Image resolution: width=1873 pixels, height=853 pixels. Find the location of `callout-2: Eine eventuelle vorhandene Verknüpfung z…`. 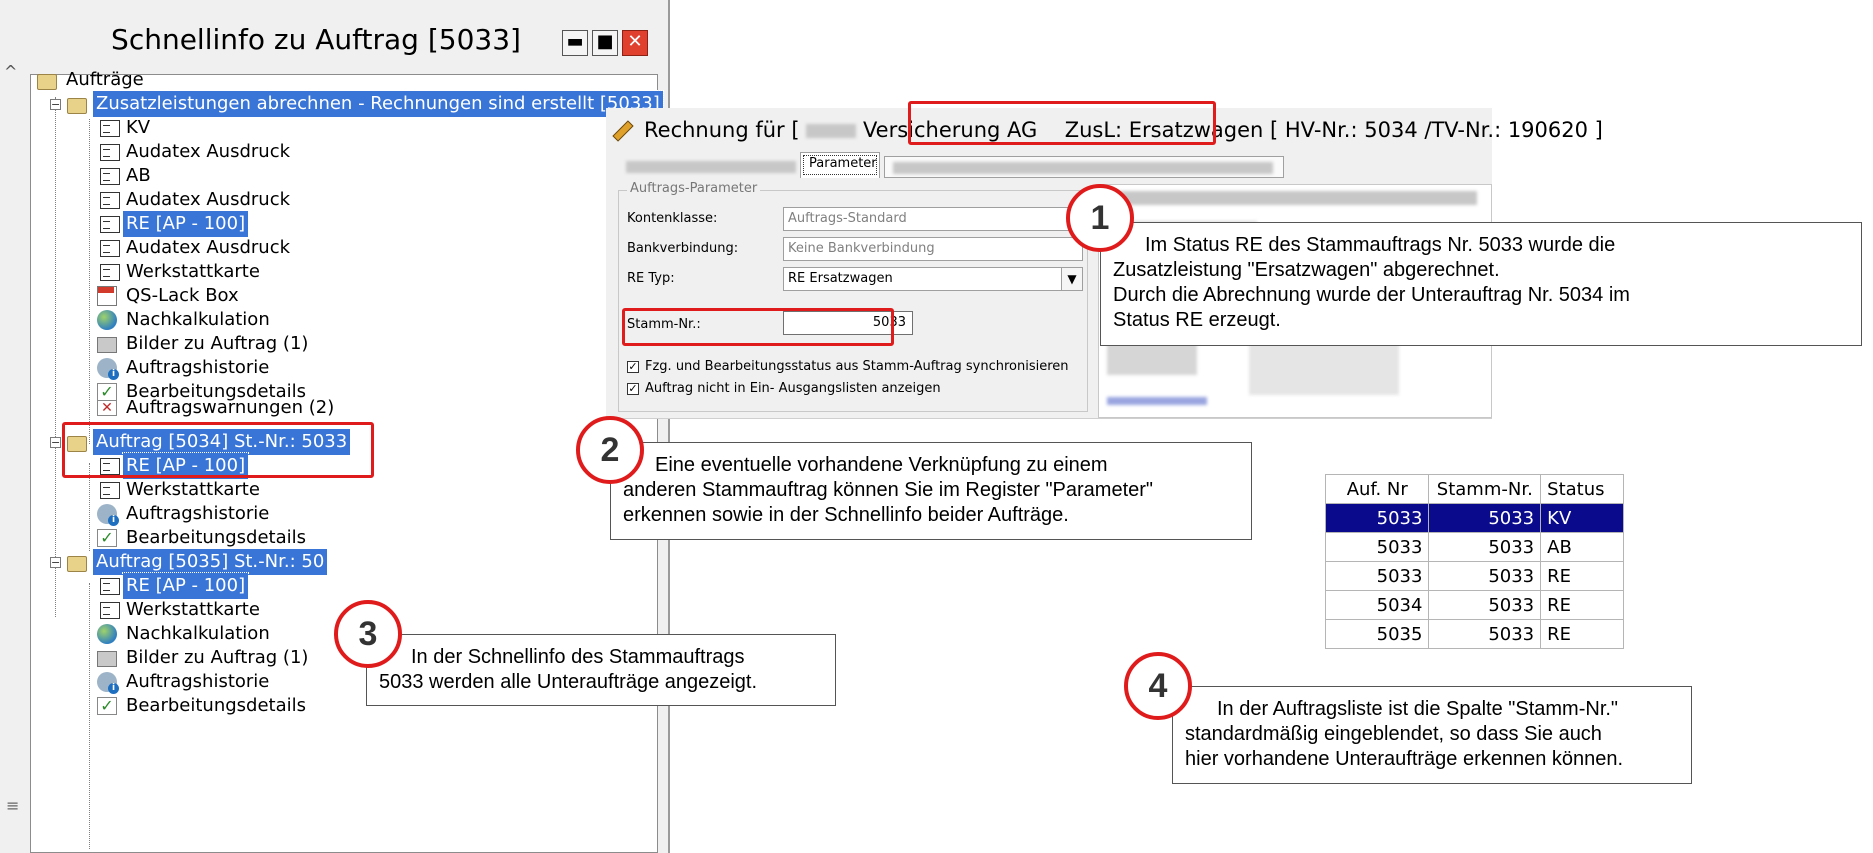

callout-2: Eine eventuelle vorhandene Verknüpfung z… is located at coordinates (931, 491).